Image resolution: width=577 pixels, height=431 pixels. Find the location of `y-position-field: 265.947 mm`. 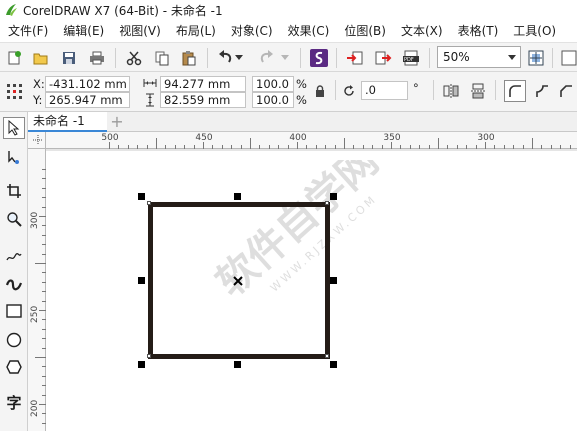

y-position-field: 265.947 mm is located at coordinates (87, 100).